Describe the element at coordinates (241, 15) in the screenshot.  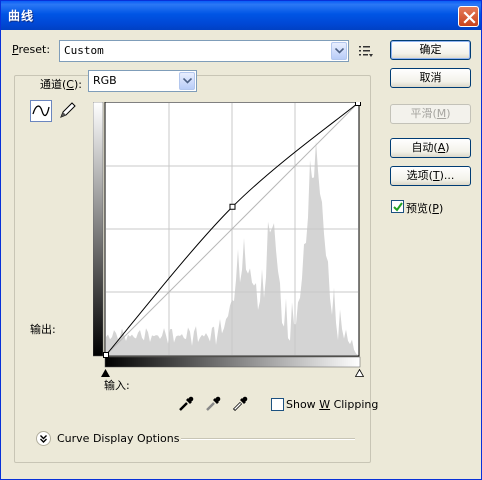
I see `title-bar: 曲线` at that location.